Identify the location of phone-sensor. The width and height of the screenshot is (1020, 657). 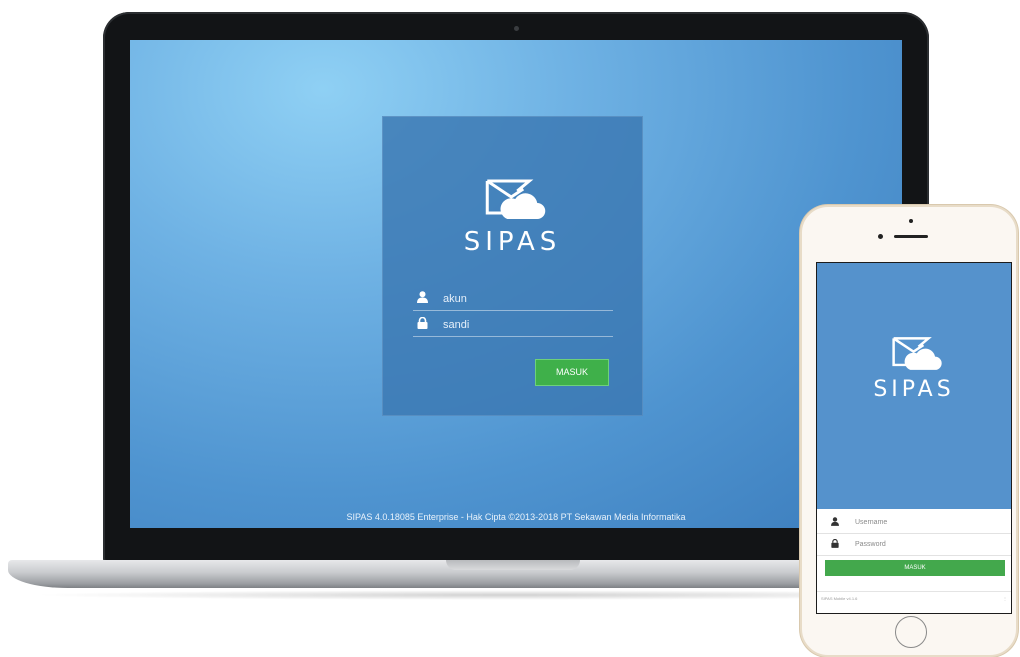
(880, 236).